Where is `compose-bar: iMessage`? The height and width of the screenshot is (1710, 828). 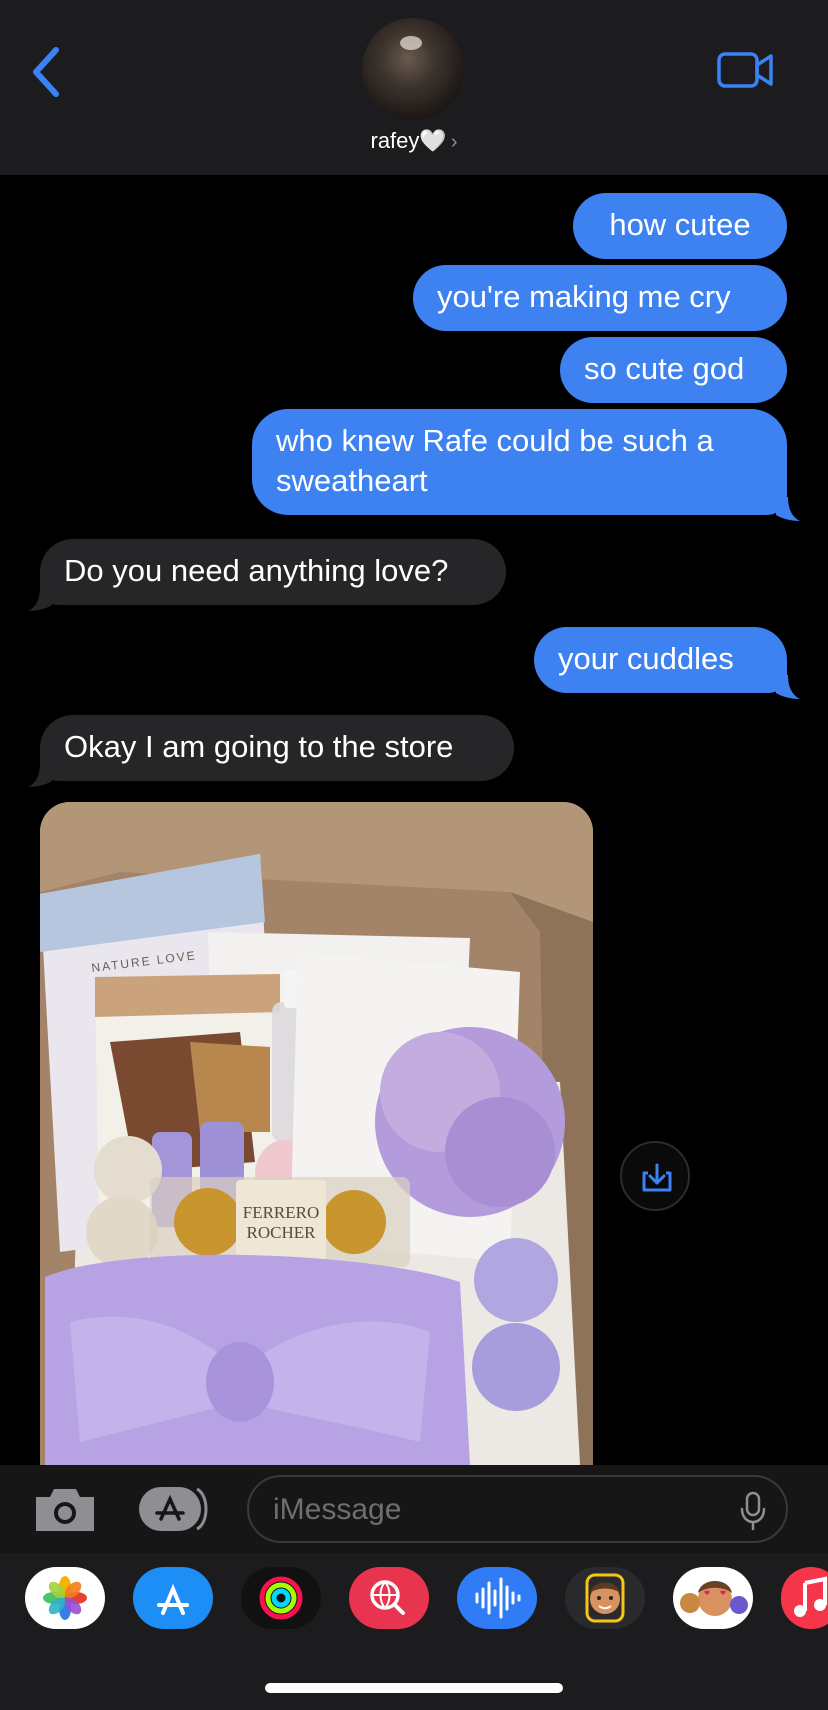
compose-bar: iMessage is located at coordinates (414, 1509).